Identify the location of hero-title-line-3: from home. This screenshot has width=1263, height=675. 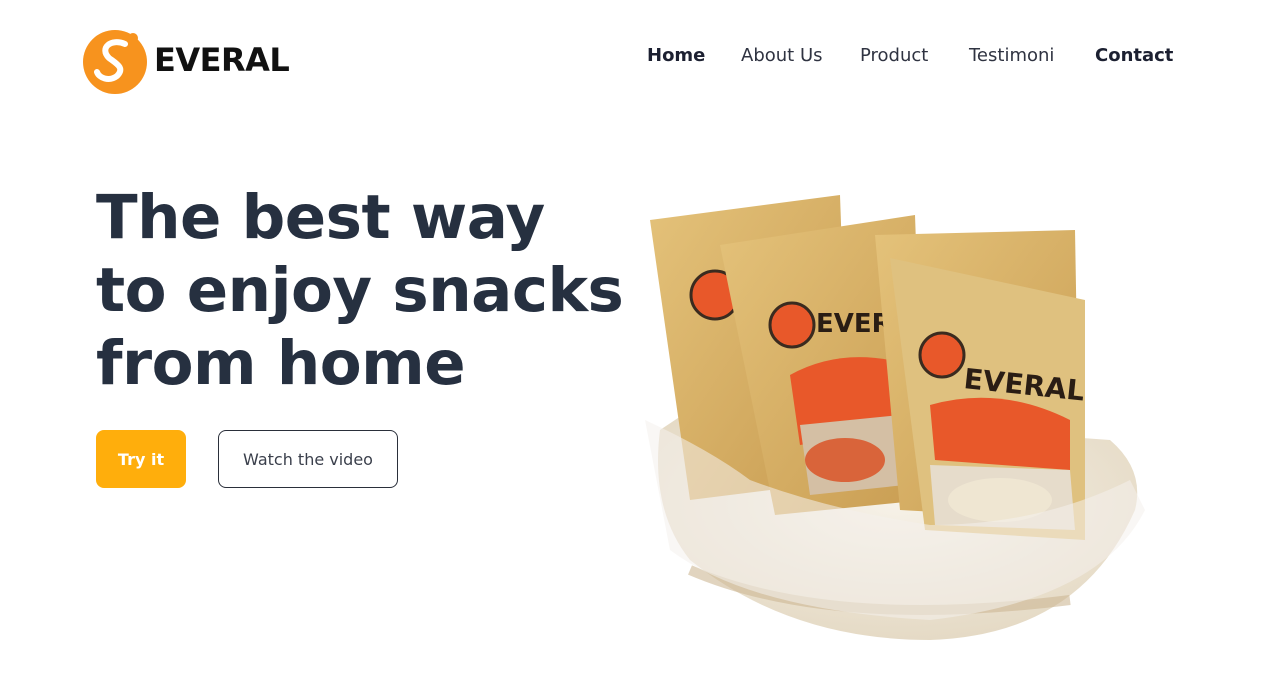
(281, 363).